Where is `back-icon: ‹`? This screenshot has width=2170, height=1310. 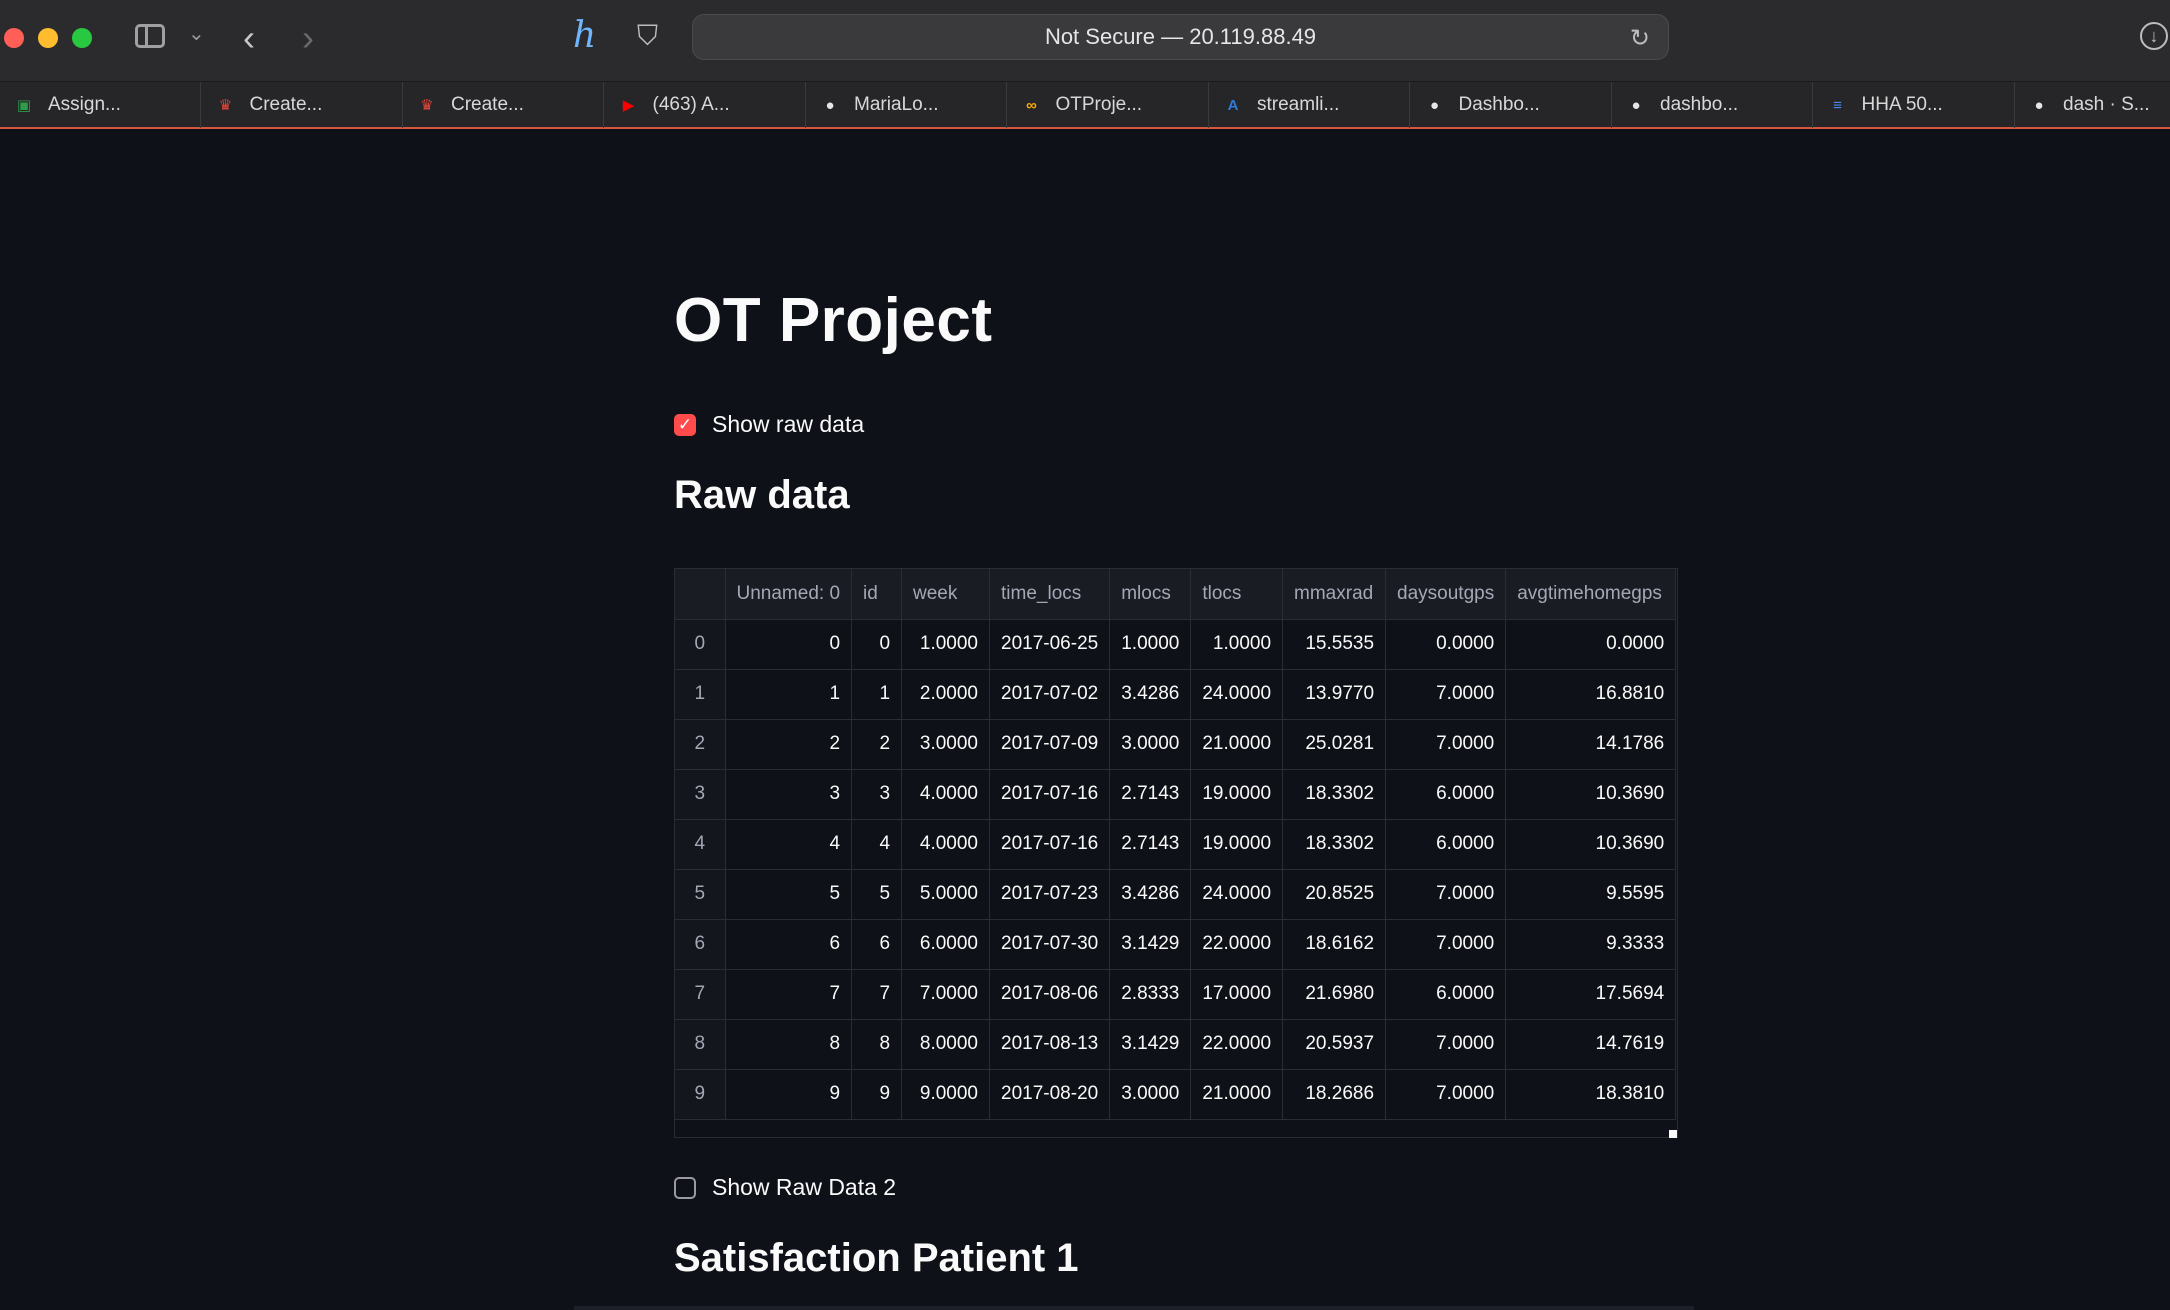
back-icon: ‹ is located at coordinates (249, 38).